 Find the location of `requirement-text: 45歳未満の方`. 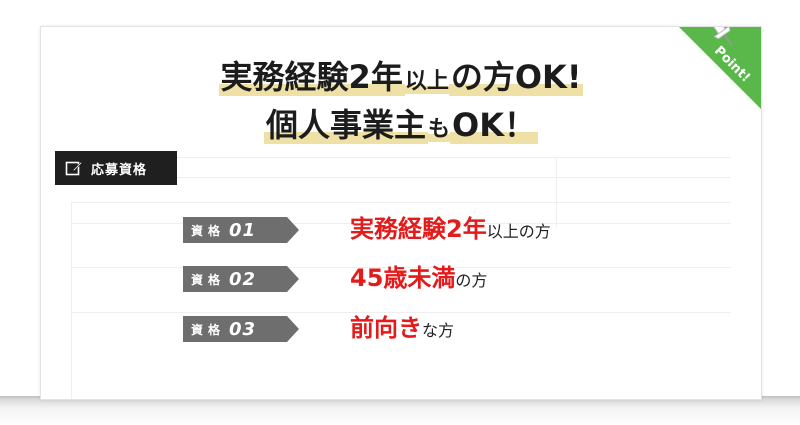

requirement-text: 45歳未満の方 is located at coordinates (418, 278).